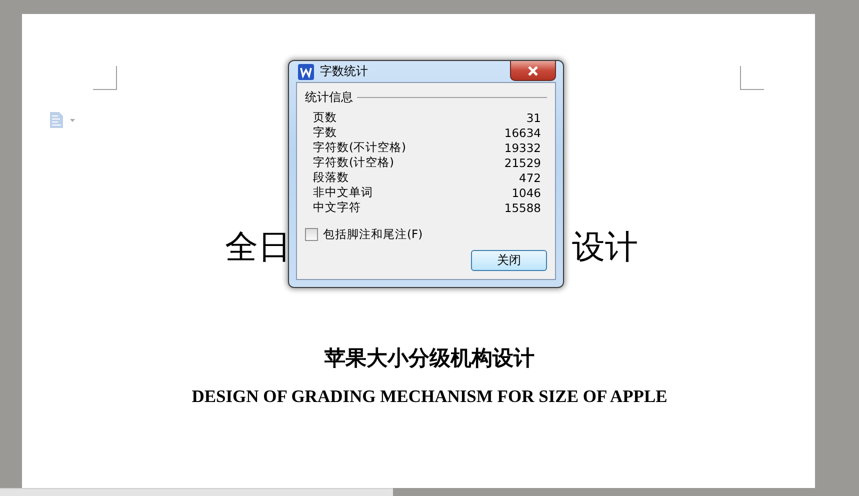 The image size is (859, 496). What do you see at coordinates (306, 72) in the screenshot?
I see `app-logo-icon` at bounding box center [306, 72].